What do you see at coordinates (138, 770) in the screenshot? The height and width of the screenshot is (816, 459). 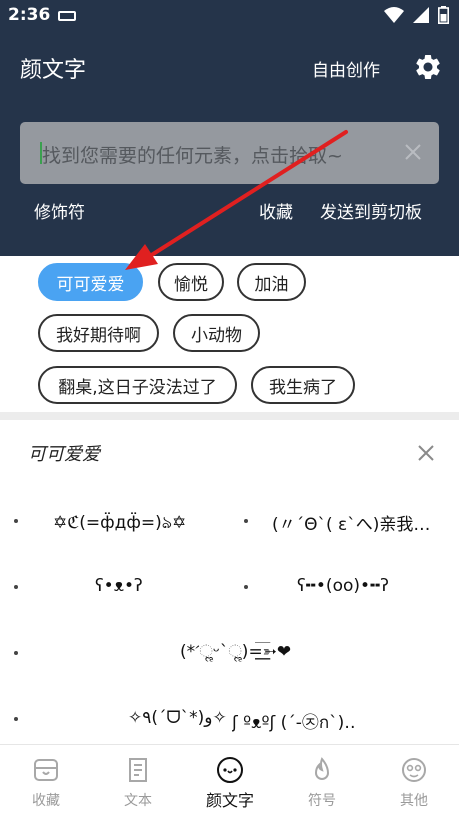 I see `document-icon` at bounding box center [138, 770].